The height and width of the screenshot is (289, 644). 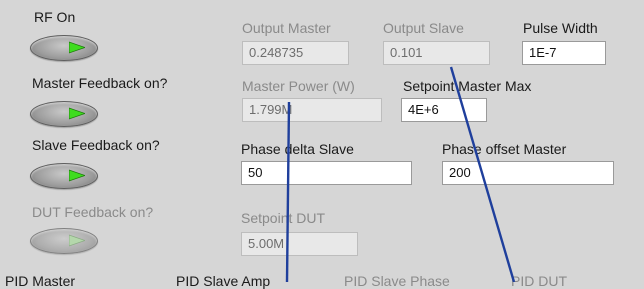 What do you see at coordinates (295, 53) in the screenshot?
I see `output-master-indicator: 0.248735` at bounding box center [295, 53].